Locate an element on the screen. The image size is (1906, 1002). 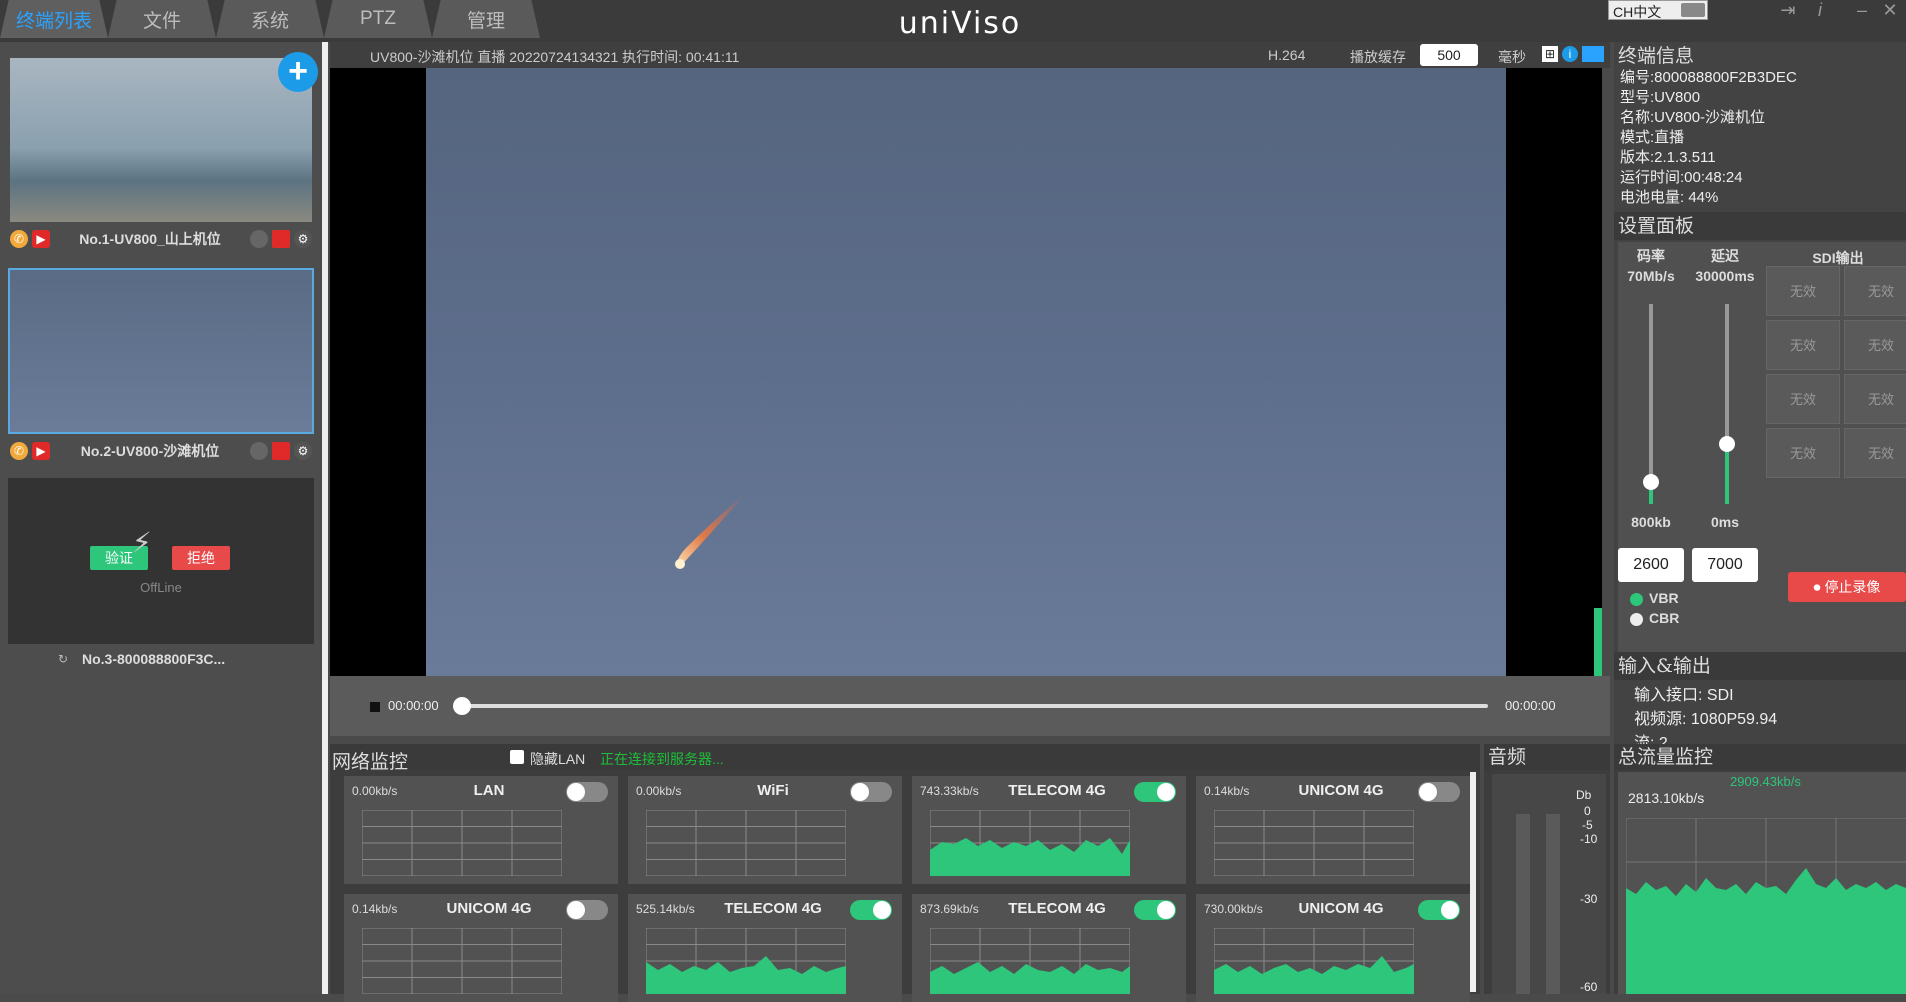
network-card: 0.14kb/s UNICOM 4G is located at coordinates (1333, 830).